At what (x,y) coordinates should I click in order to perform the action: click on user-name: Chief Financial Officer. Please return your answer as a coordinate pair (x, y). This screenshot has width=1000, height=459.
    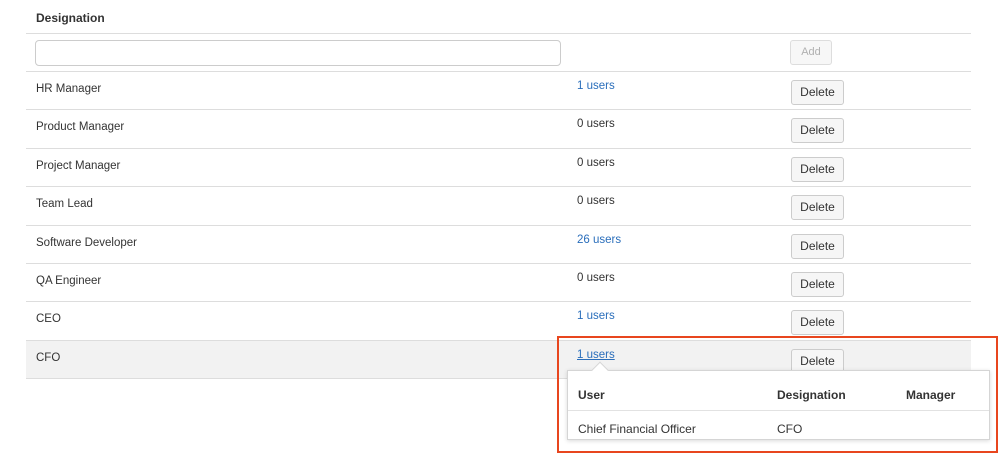
    Looking at the image, I should click on (637, 429).